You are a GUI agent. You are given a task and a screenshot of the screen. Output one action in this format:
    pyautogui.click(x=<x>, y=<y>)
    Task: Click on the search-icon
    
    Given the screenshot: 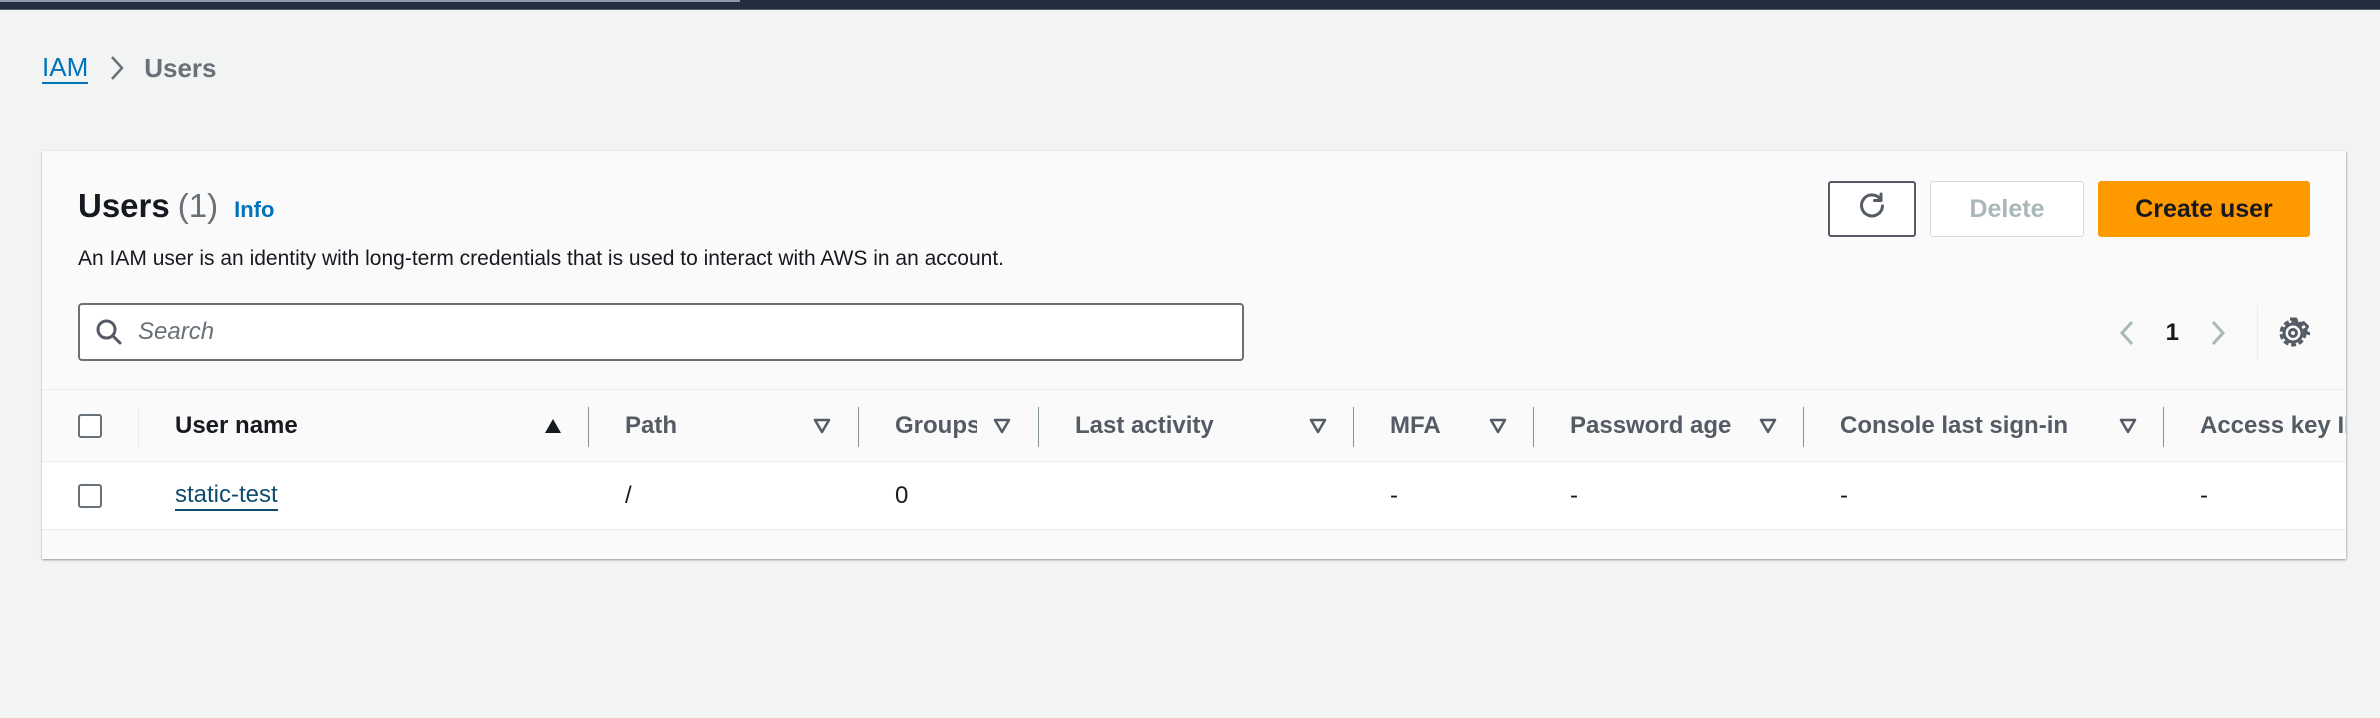 What is the action you would take?
    pyautogui.click(x=109, y=332)
    